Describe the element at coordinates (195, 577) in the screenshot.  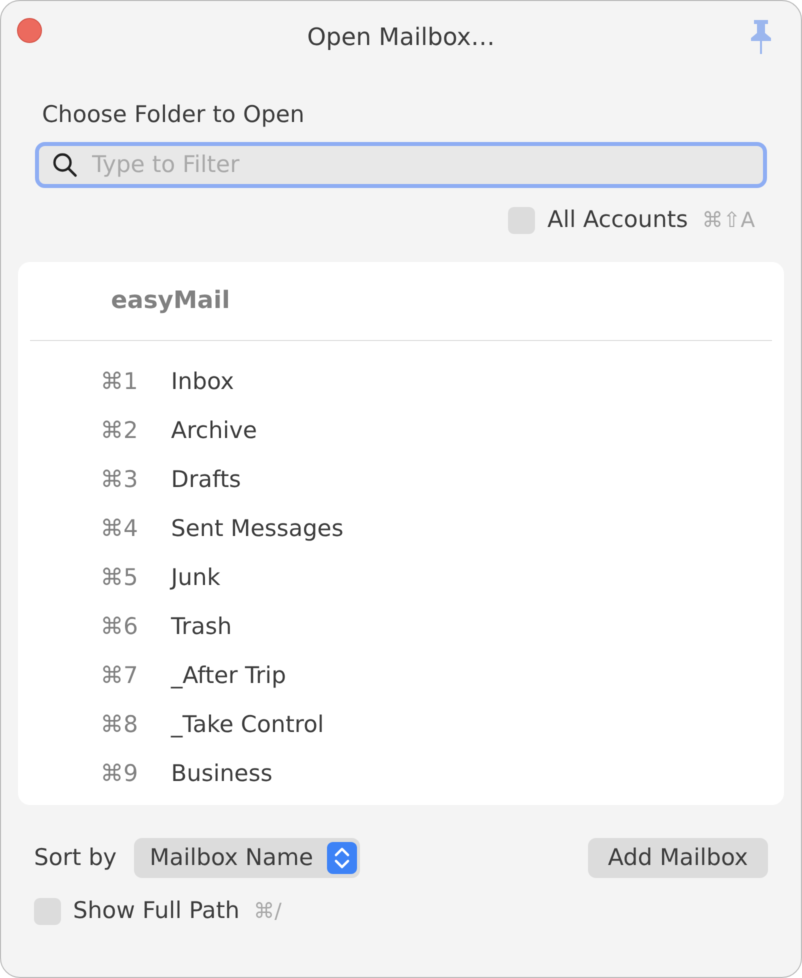
I see `mailbox-item: Junk` at that location.